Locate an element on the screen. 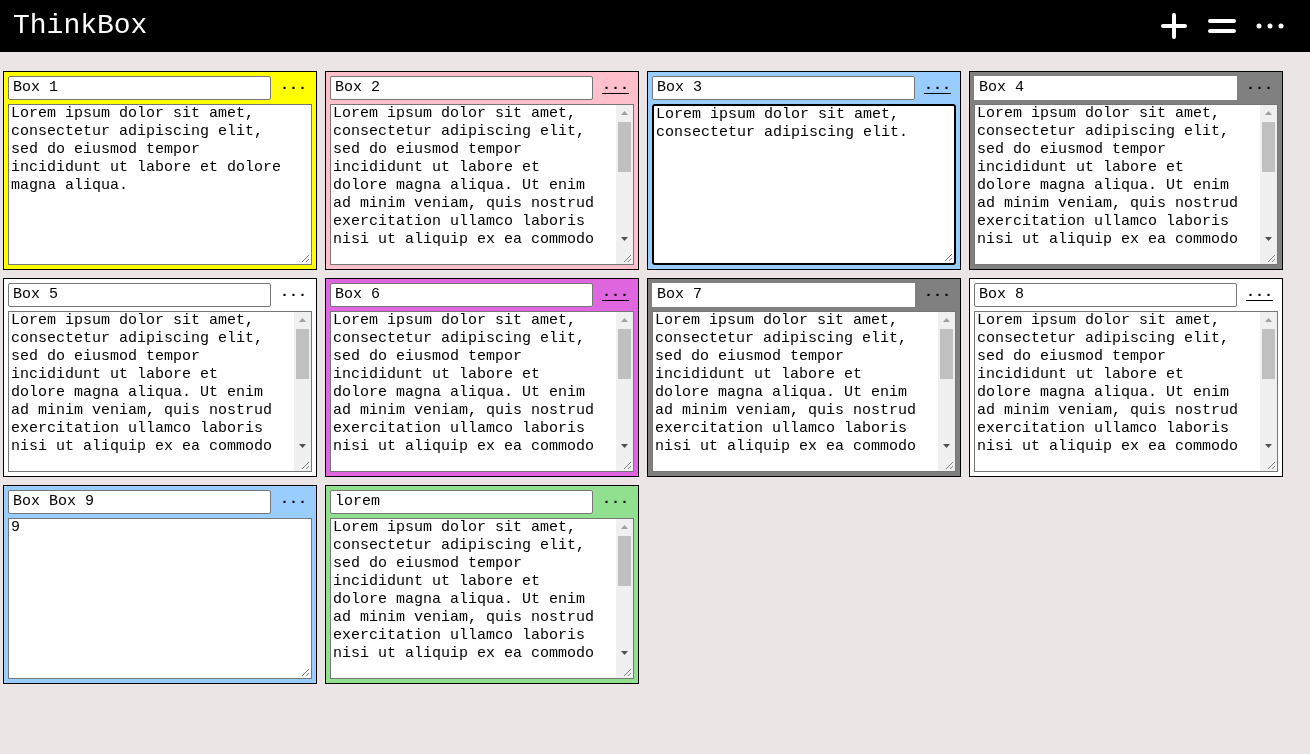 The height and width of the screenshot is (754, 1310). title-field: Box 1 is located at coordinates (139, 88).